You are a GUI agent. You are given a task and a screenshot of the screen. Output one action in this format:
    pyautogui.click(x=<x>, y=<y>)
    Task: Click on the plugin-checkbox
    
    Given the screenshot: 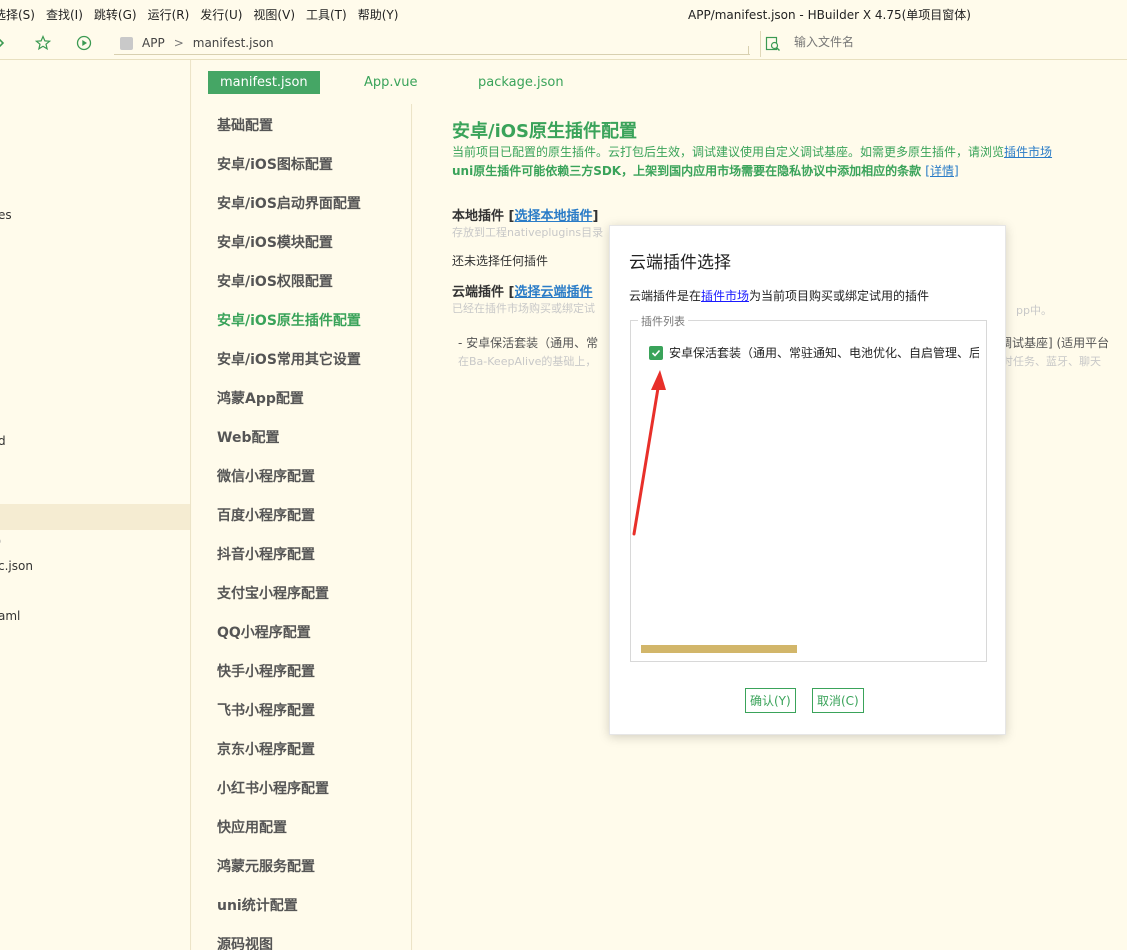 What is the action you would take?
    pyautogui.click(x=656, y=352)
    